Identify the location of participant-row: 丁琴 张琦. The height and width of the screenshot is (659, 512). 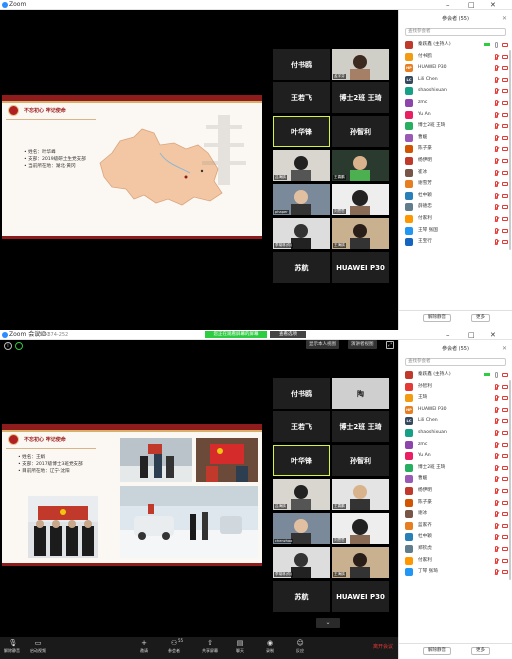
(458, 573).